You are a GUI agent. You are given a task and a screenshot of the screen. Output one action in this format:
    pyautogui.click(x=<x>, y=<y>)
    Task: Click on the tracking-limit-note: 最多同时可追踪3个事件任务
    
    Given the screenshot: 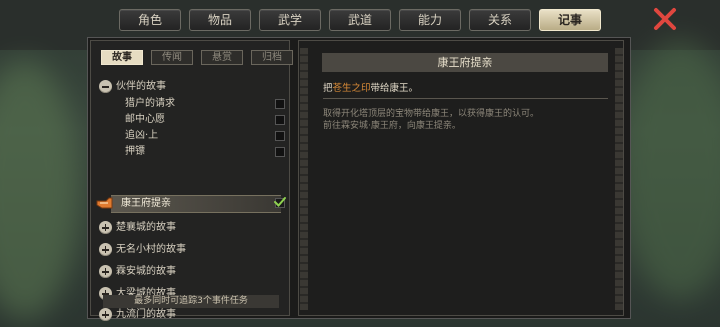 What is the action you would take?
    pyautogui.click(x=191, y=301)
    